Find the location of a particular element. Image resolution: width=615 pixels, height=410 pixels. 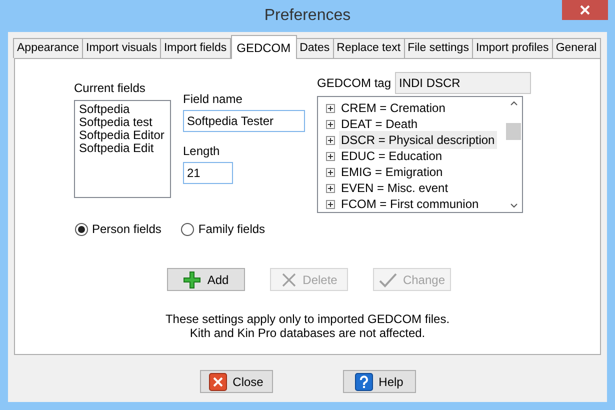

tab: GEDCOM is located at coordinates (263, 47).